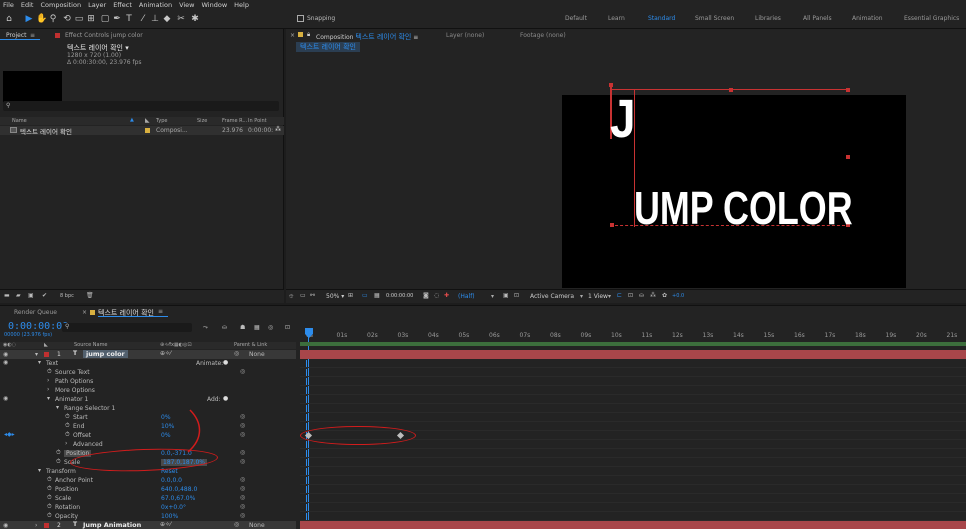 The width and height of the screenshot is (966, 529). I want to click on property-value: 10%, so click(167, 426).